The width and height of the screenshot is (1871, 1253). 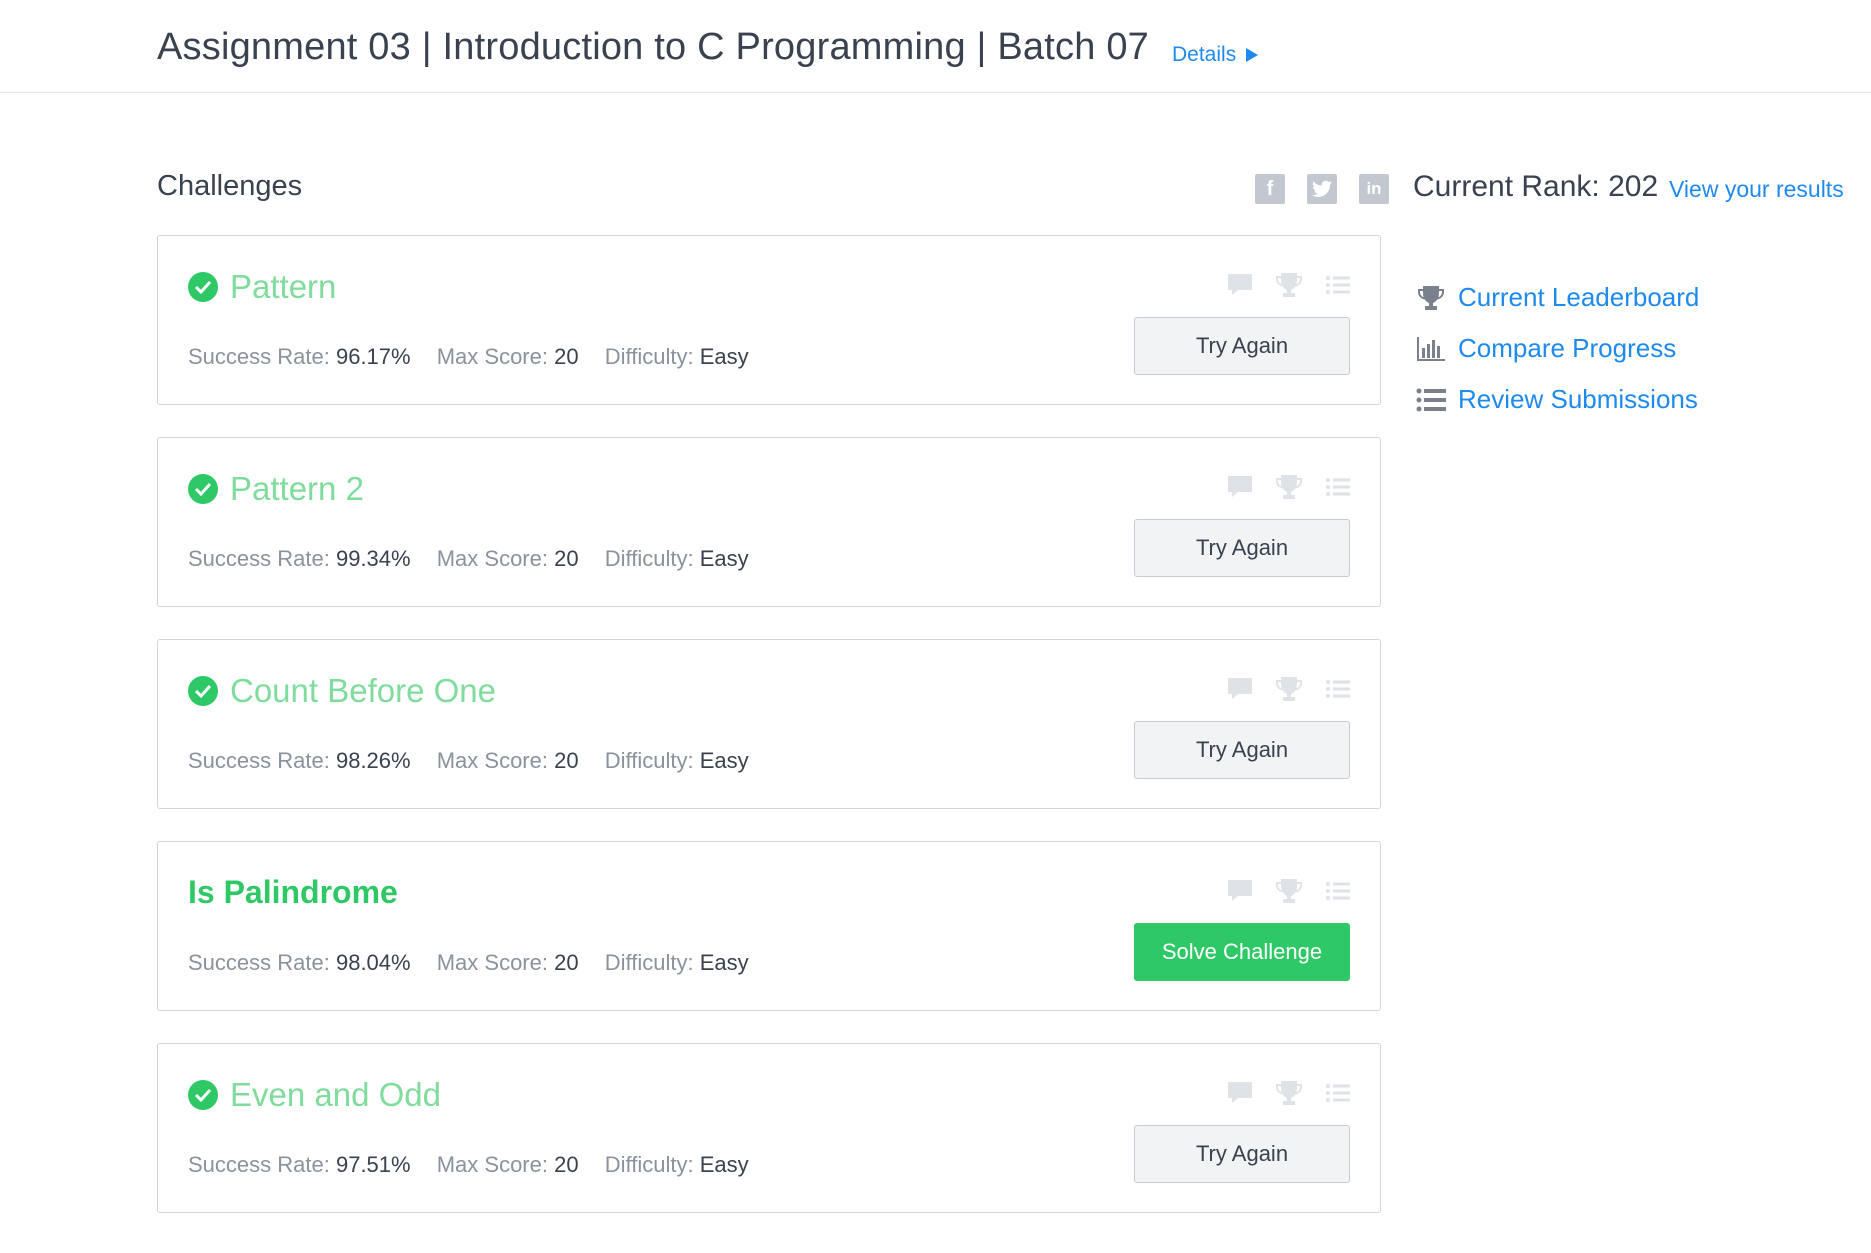 I want to click on success-rate-value: 97.51%, so click(x=373, y=1164).